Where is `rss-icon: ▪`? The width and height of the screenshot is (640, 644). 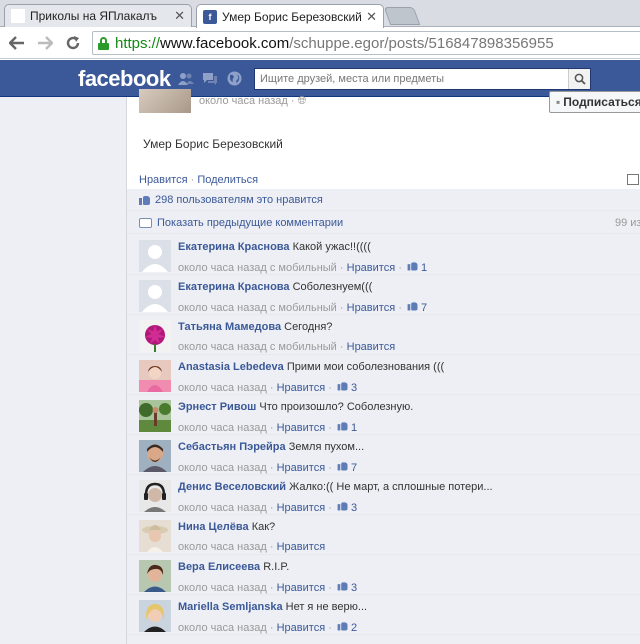 rss-icon: ▪ is located at coordinates (558, 102).